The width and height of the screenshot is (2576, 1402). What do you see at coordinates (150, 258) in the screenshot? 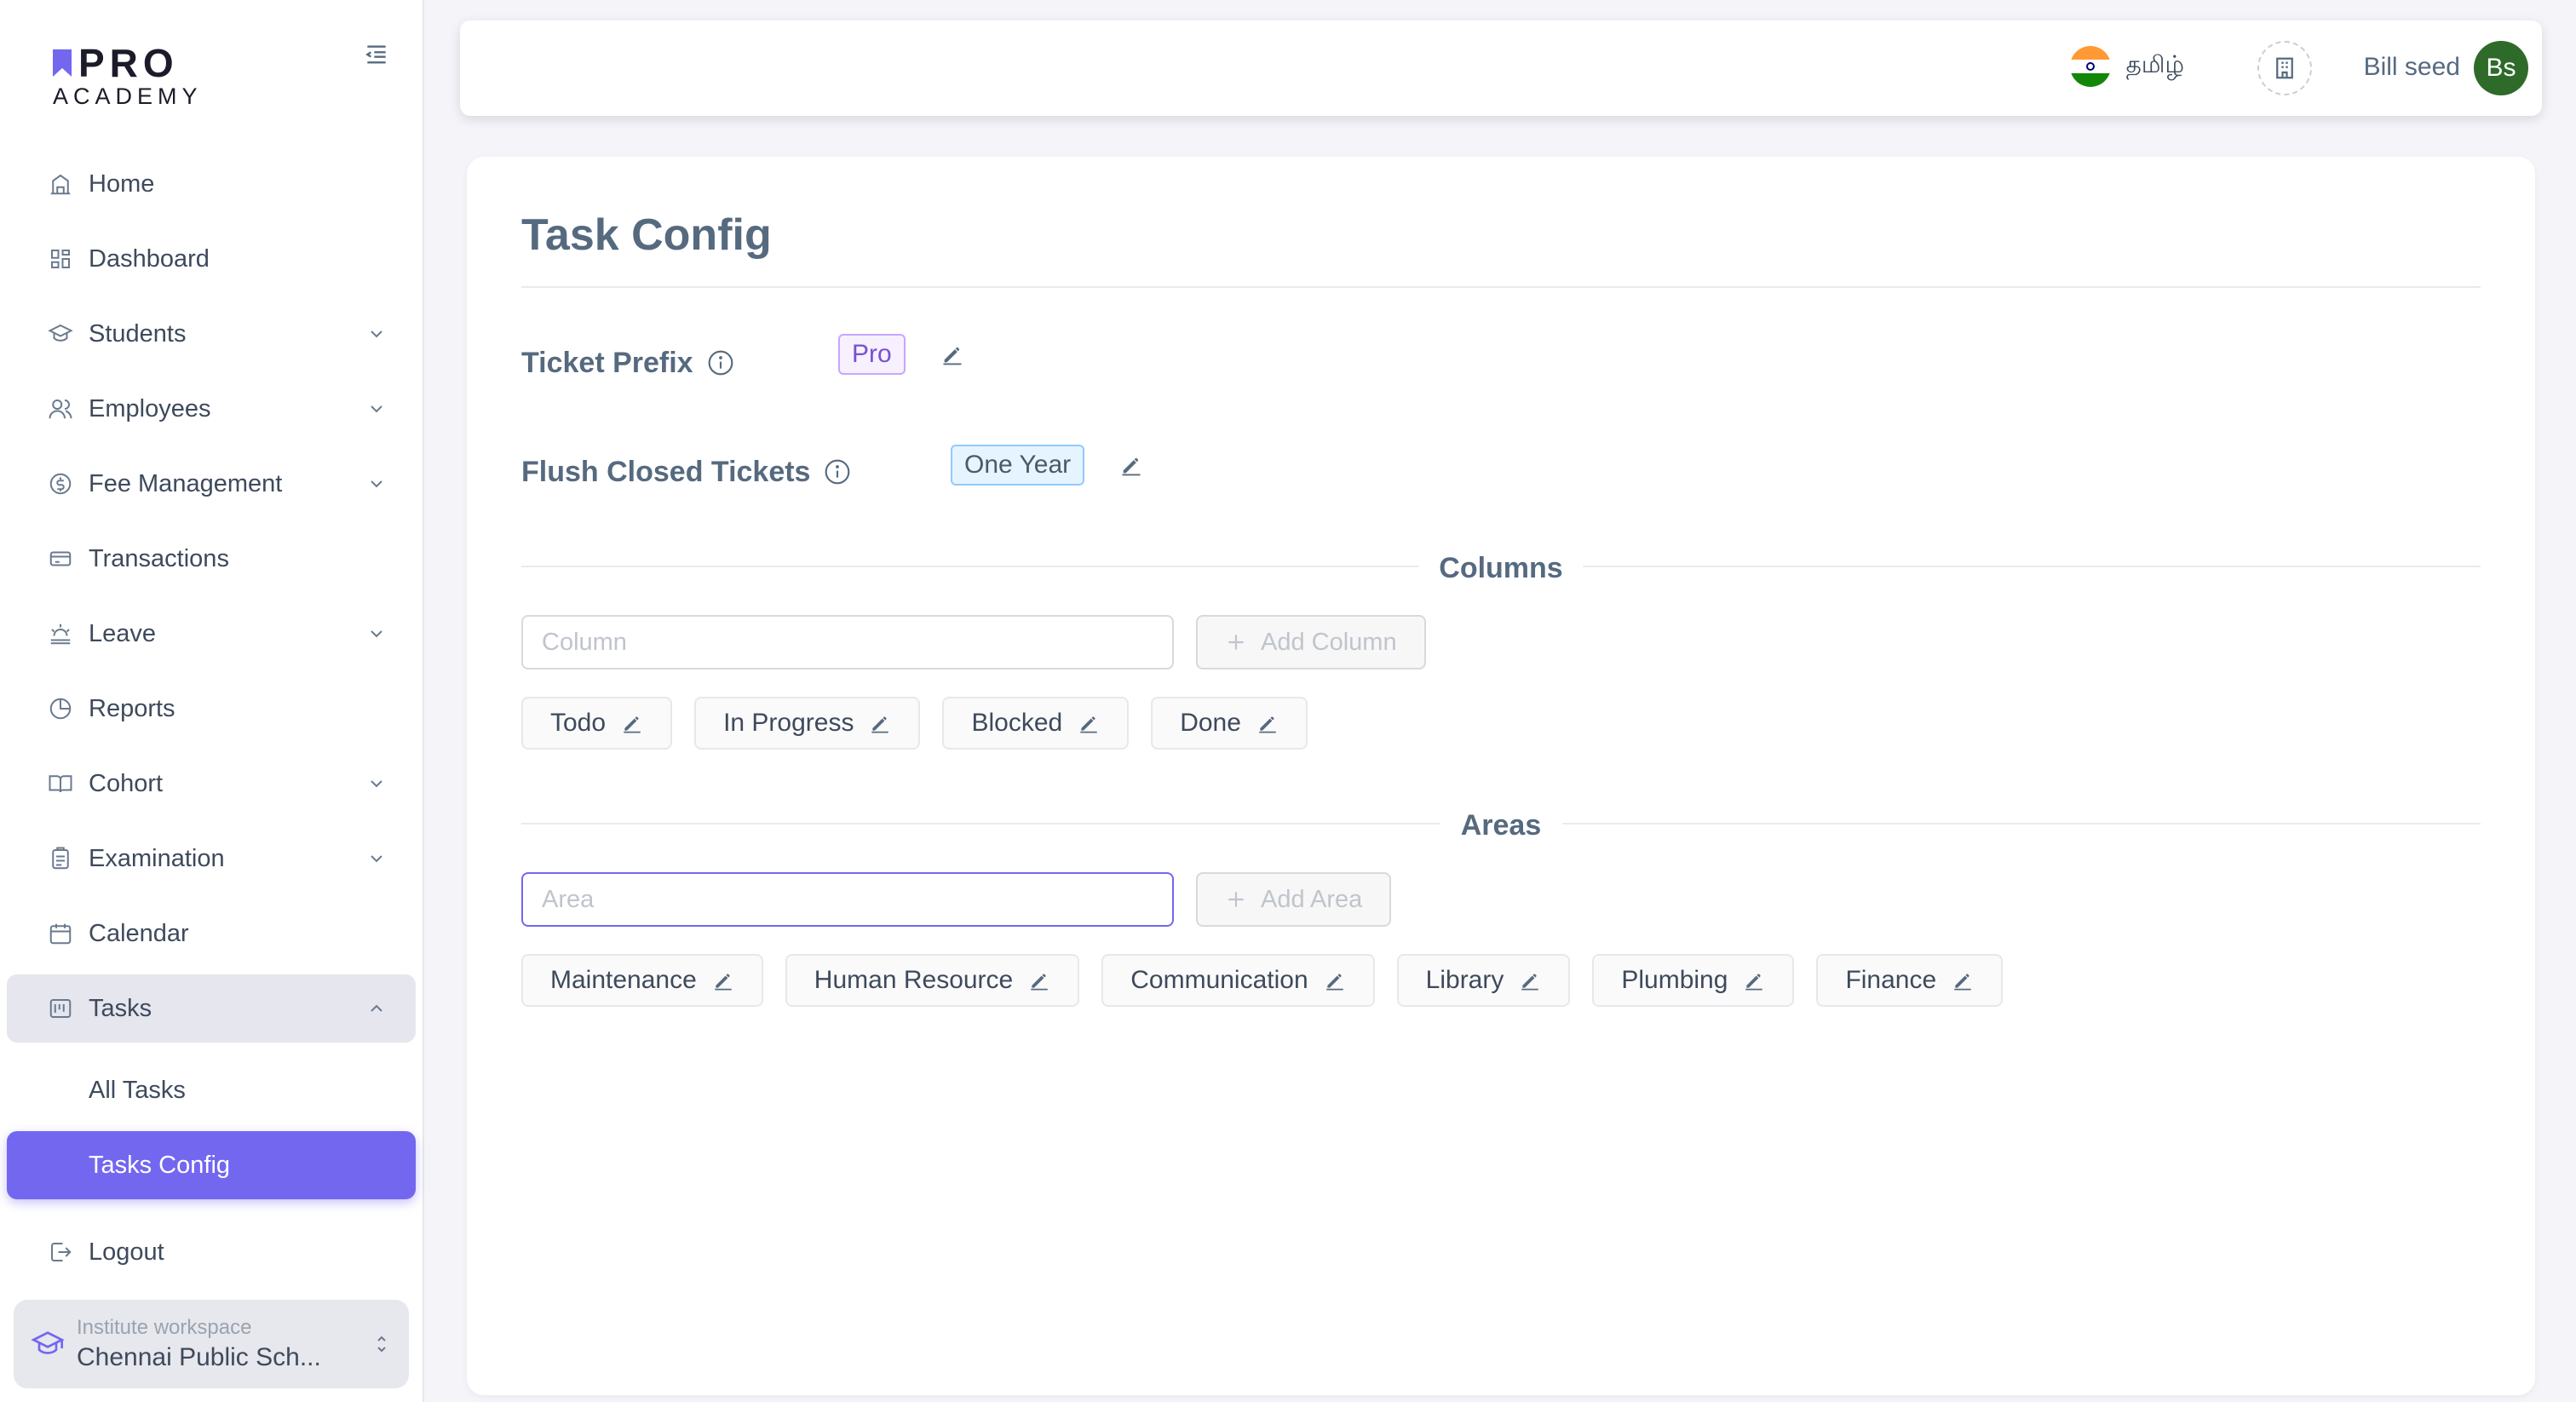
I see `sidebar-item-label: Dashboard` at bounding box center [150, 258].